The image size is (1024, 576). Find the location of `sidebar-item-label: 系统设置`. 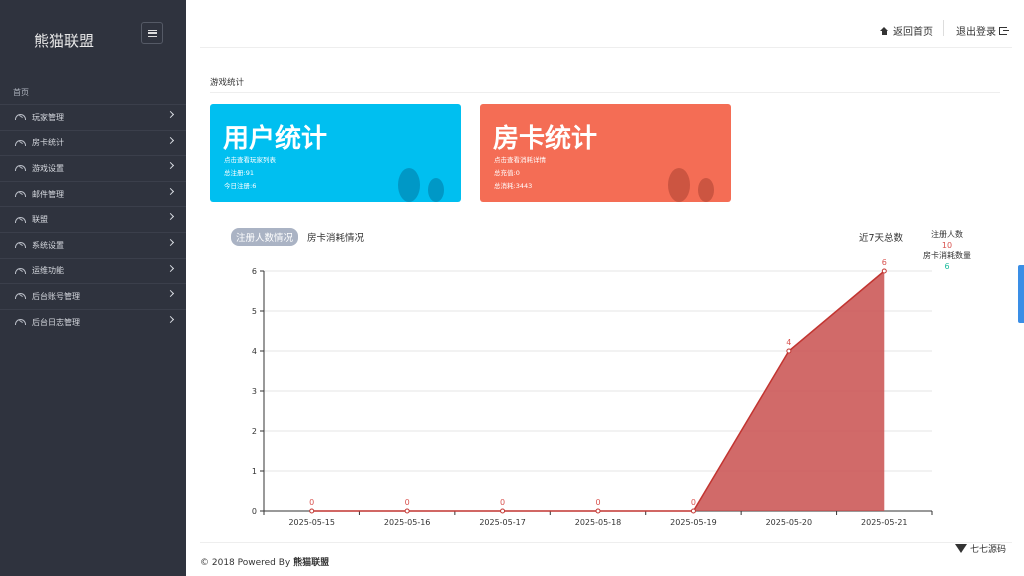

sidebar-item-label: 系统设置 is located at coordinates (48, 245).